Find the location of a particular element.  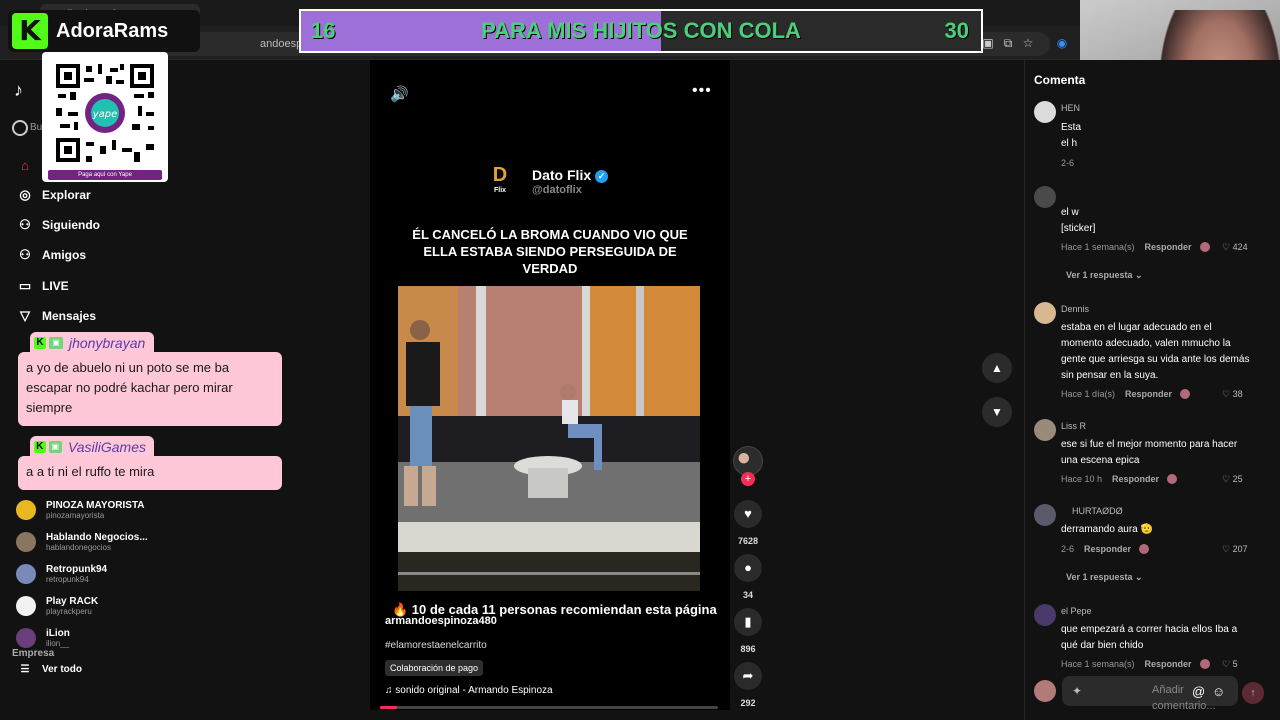

nav-home: ⌂ is located at coordinates (29, 165).